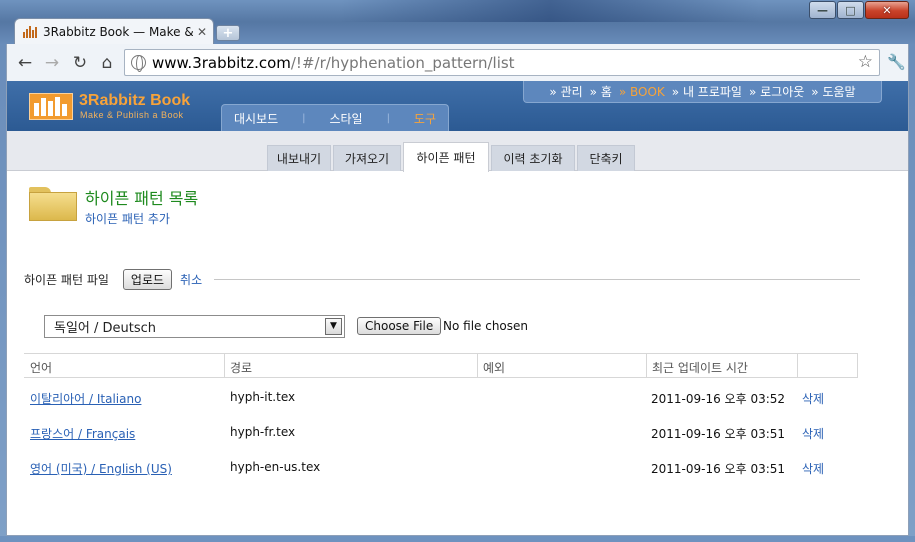  I want to click on url-host: www.3rabbitz.com, so click(221, 62).